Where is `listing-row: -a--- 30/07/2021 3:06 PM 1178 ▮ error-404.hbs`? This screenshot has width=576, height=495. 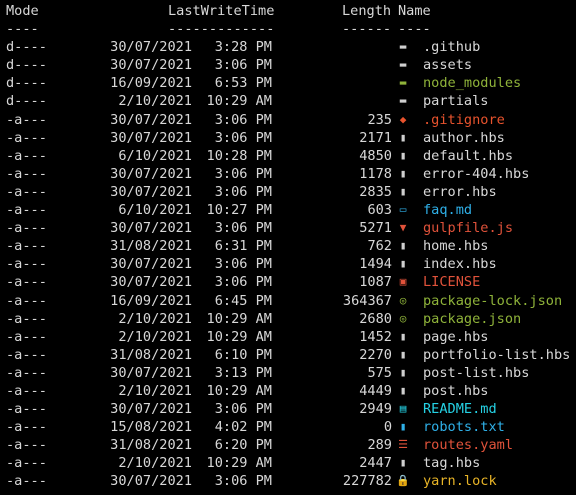
listing-row: -a--- 30/07/2021 3:06 PM 1178 ▮ error-404.hbs is located at coordinates (288, 174).